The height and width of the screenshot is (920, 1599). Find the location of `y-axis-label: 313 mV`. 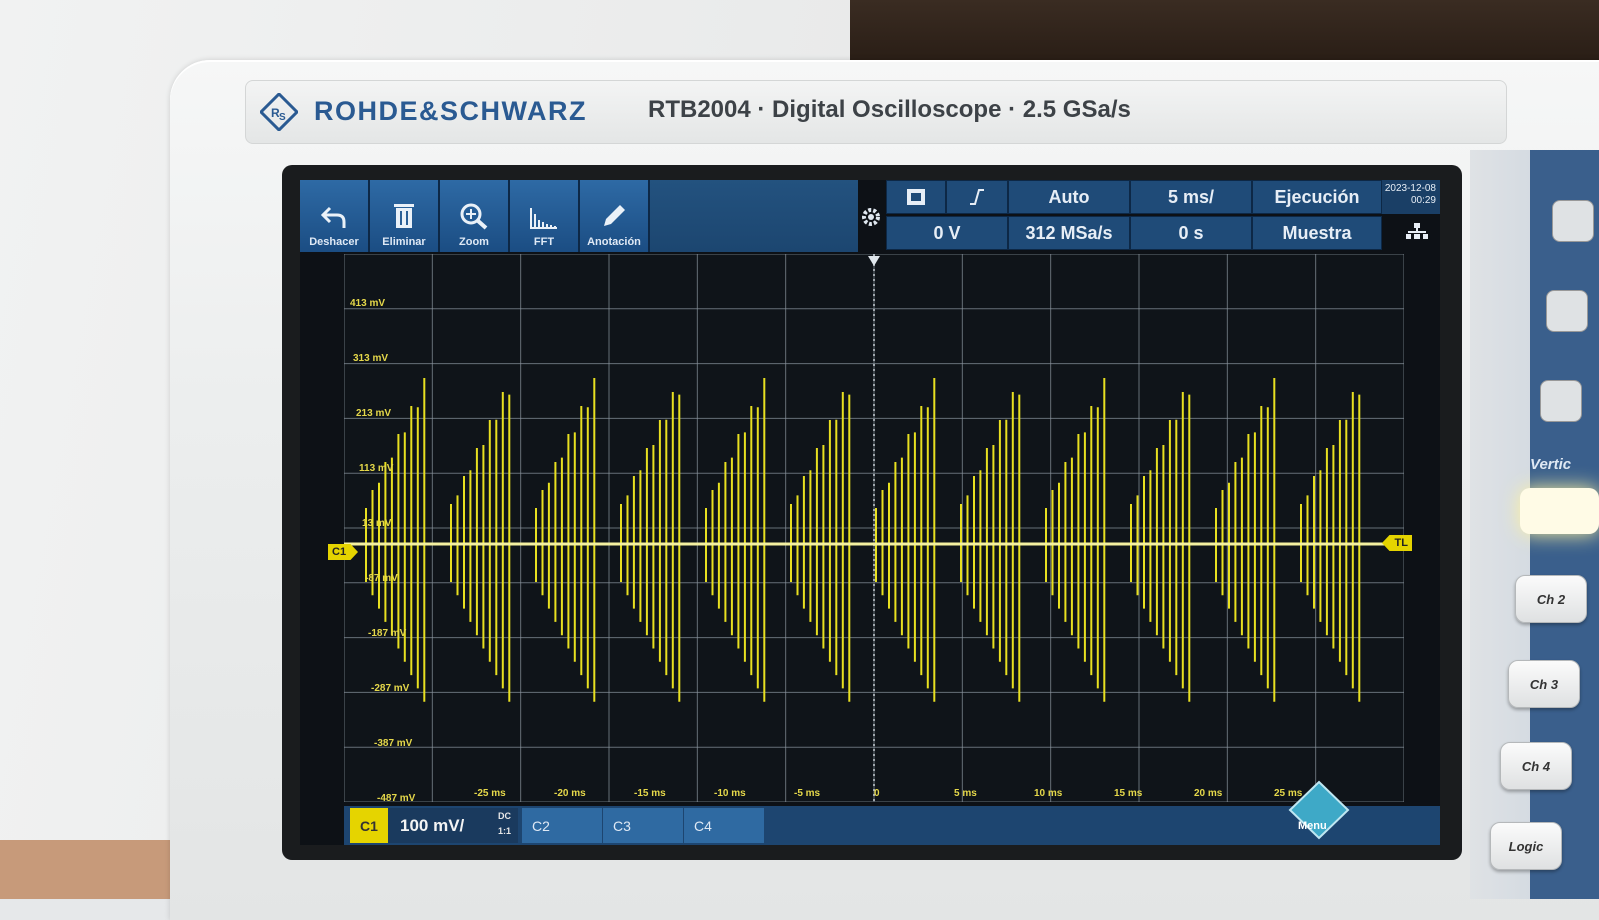

y-axis-label: 313 mV is located at coordinates (371, 358).